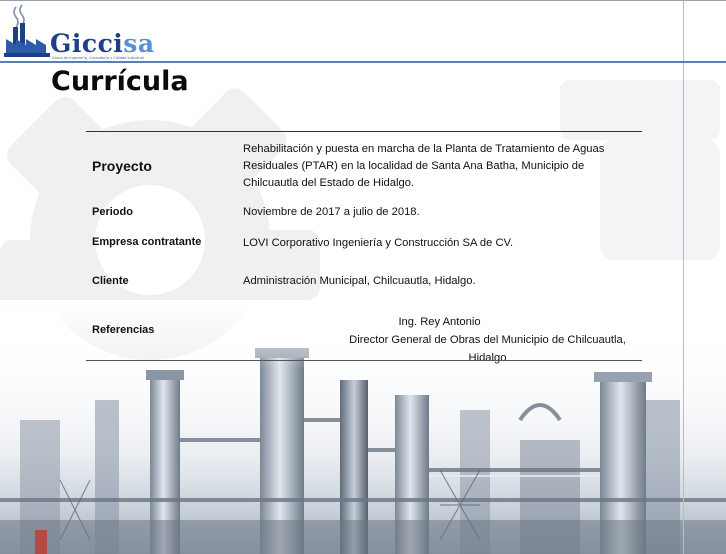 Image resolution: width=726 pixels, height=554 pixels. I want to click on referencias-label: Referencias, so click(123, 330).